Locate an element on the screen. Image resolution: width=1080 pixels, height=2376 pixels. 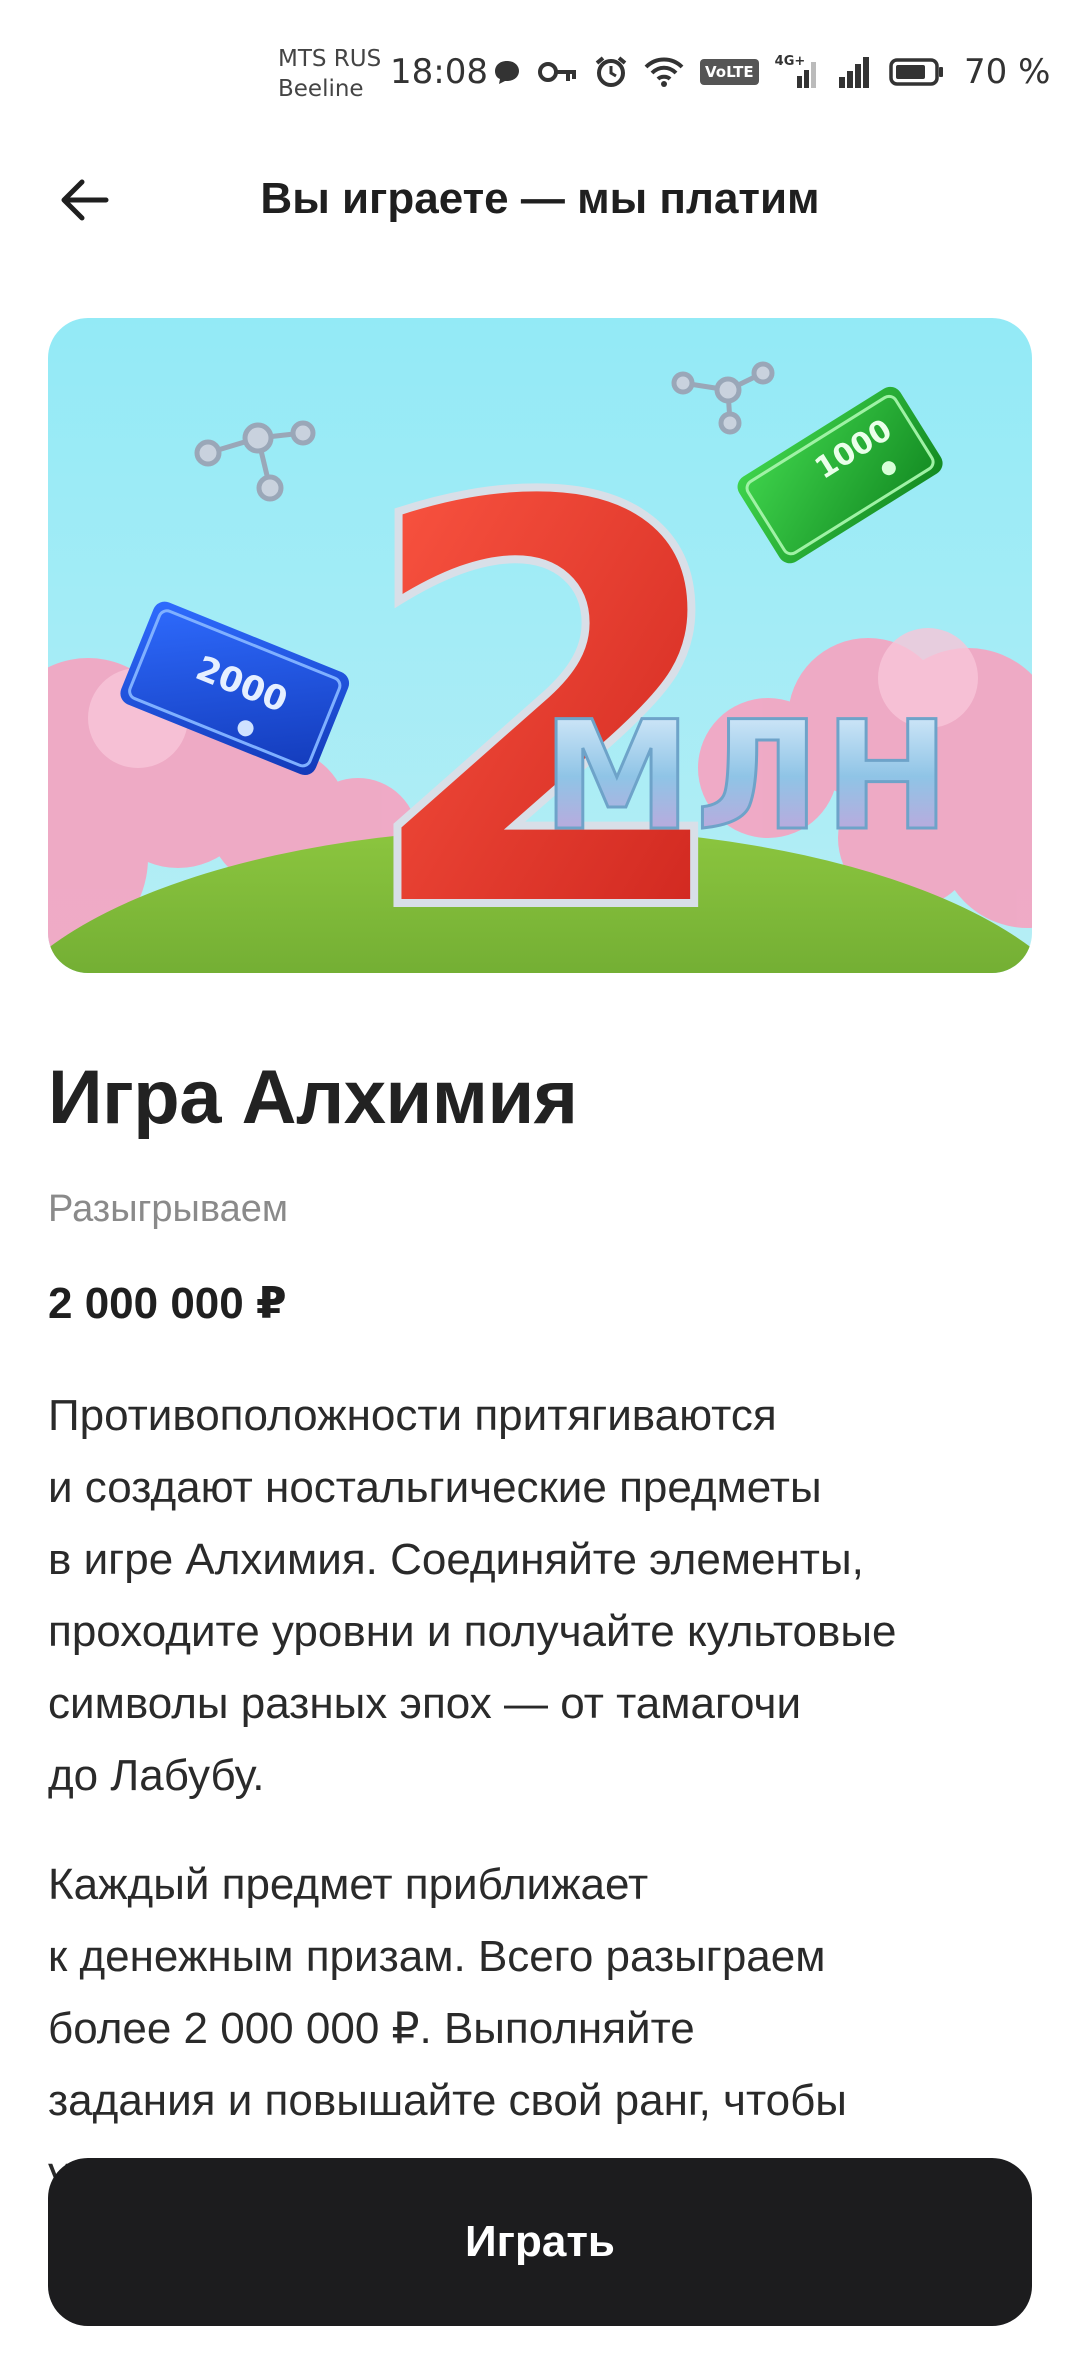
carrier-2: Beeline is located at coordinates (321, 89).